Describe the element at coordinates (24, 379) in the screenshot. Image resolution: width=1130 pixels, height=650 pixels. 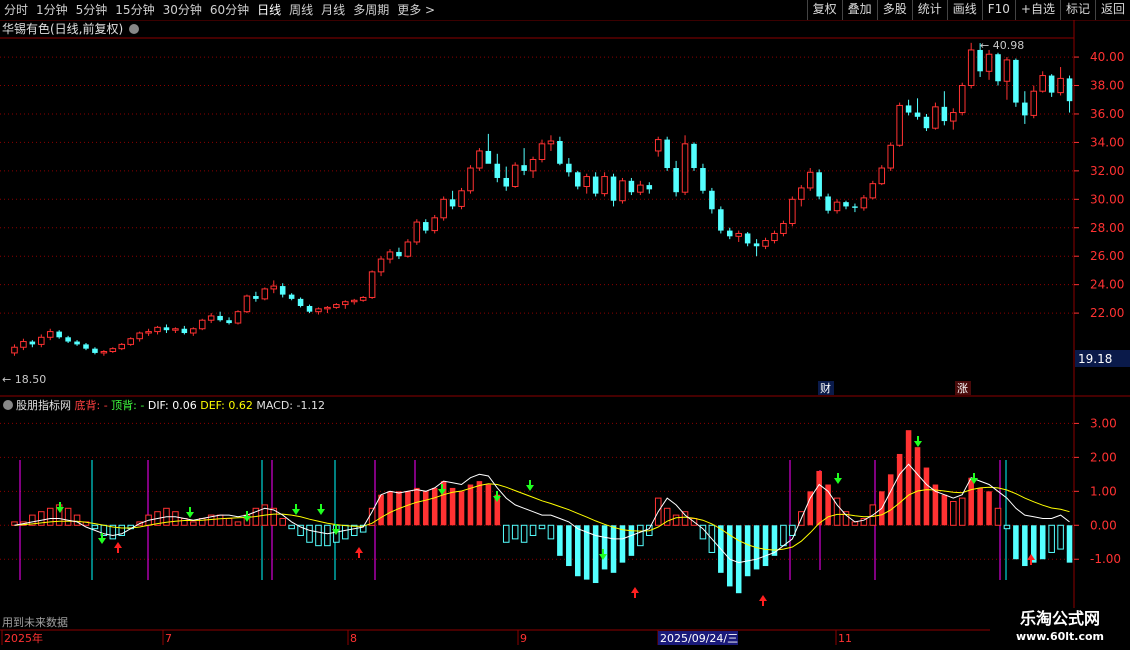
I see `low-marker-label: ← 18.50` at that location.